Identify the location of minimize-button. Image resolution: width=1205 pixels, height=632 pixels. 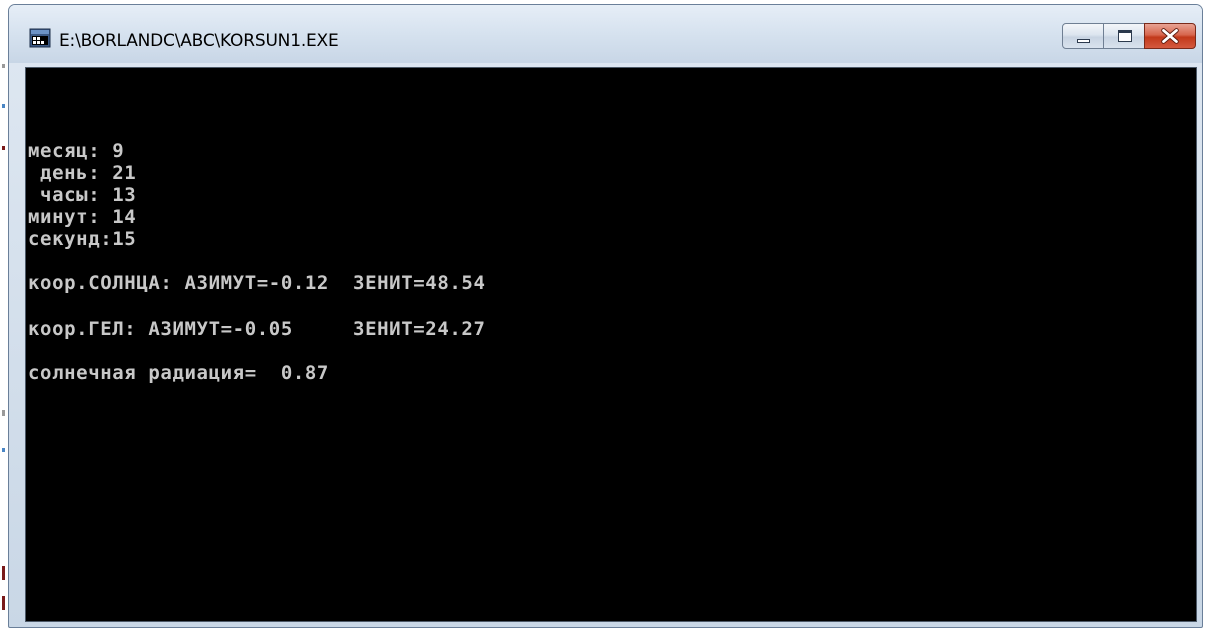
(1083, 36).